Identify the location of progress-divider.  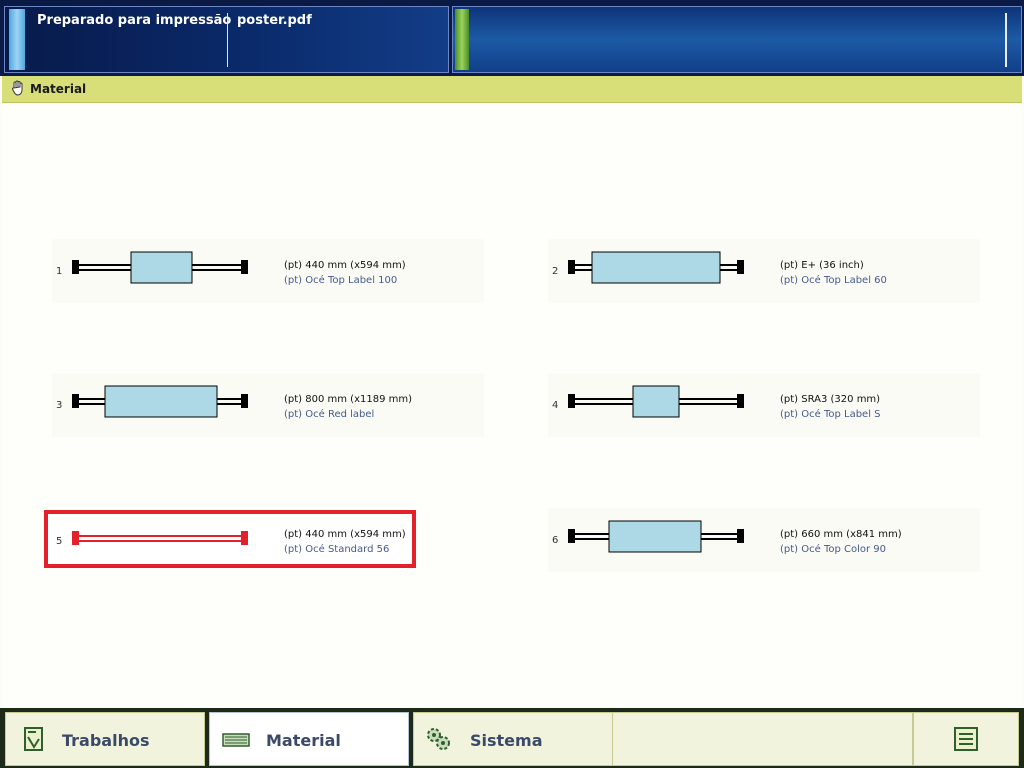
(1006, 40).